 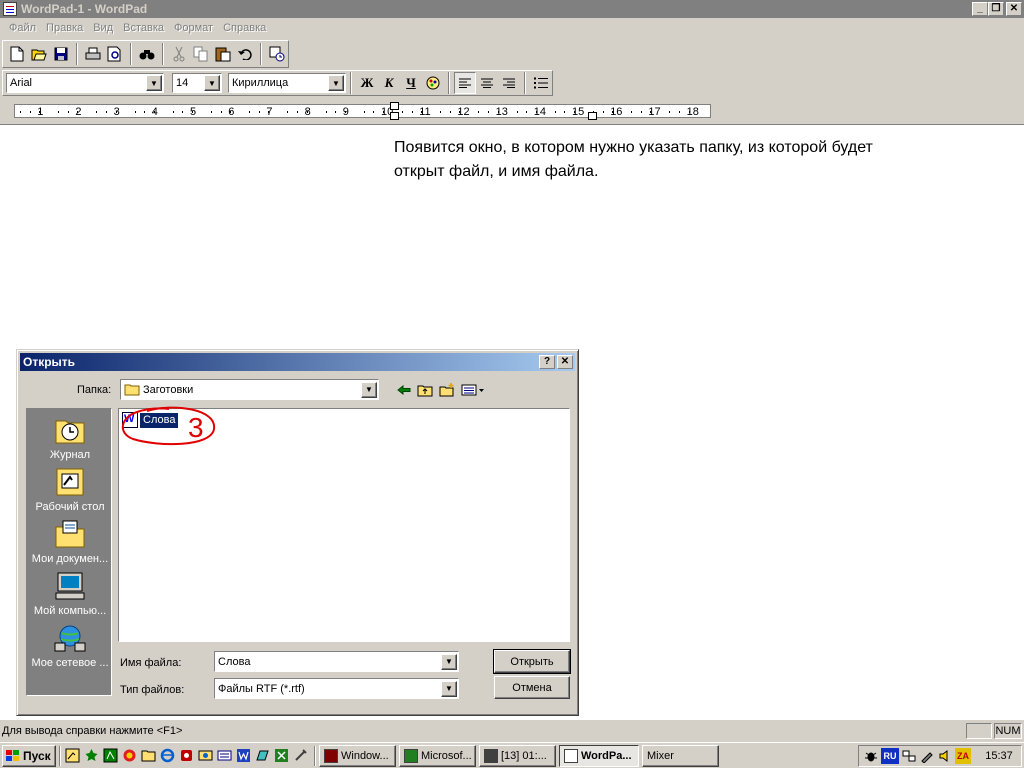 I want to click on insert-datetime-icon, so click(x=277, y=54).